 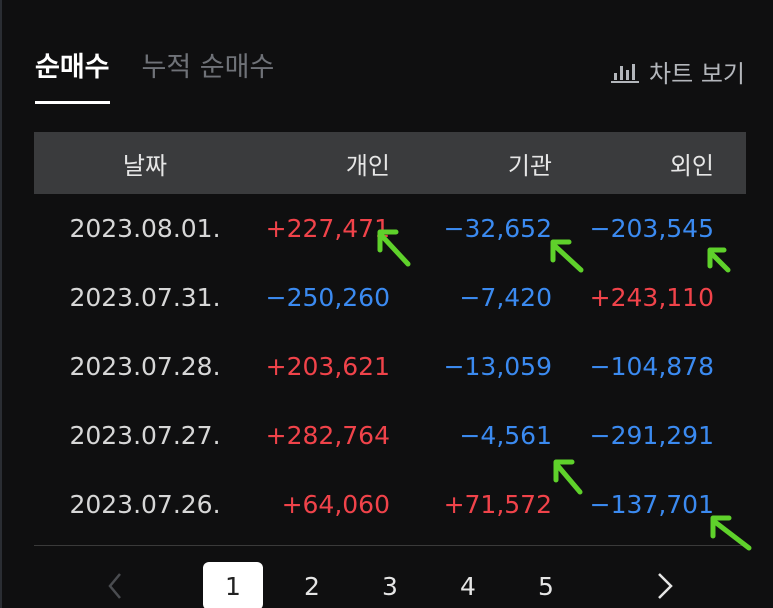 I want to click on cell-date: 2023.07.28., so click(x=145, y=366).